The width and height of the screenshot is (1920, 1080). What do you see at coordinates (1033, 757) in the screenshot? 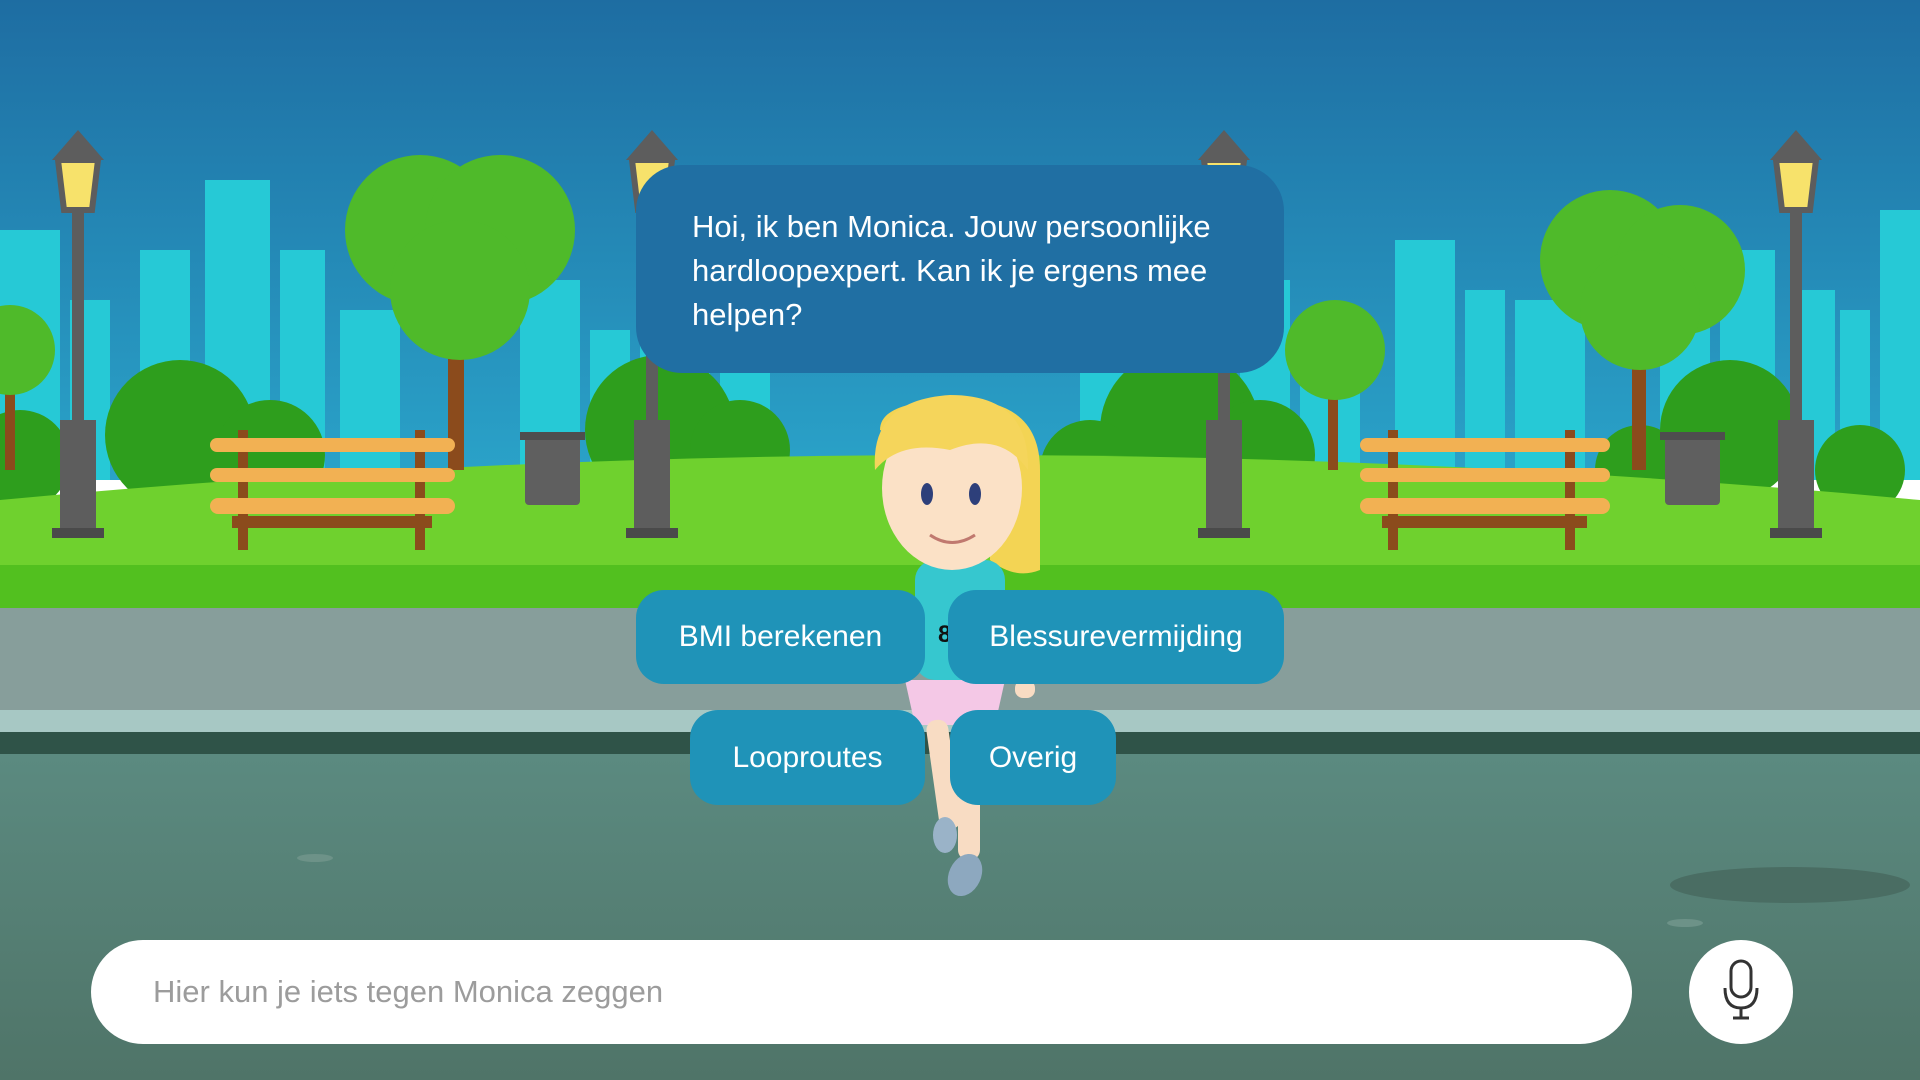
I see `option-overig-button: Overig` at bounding box center [1033, 757].